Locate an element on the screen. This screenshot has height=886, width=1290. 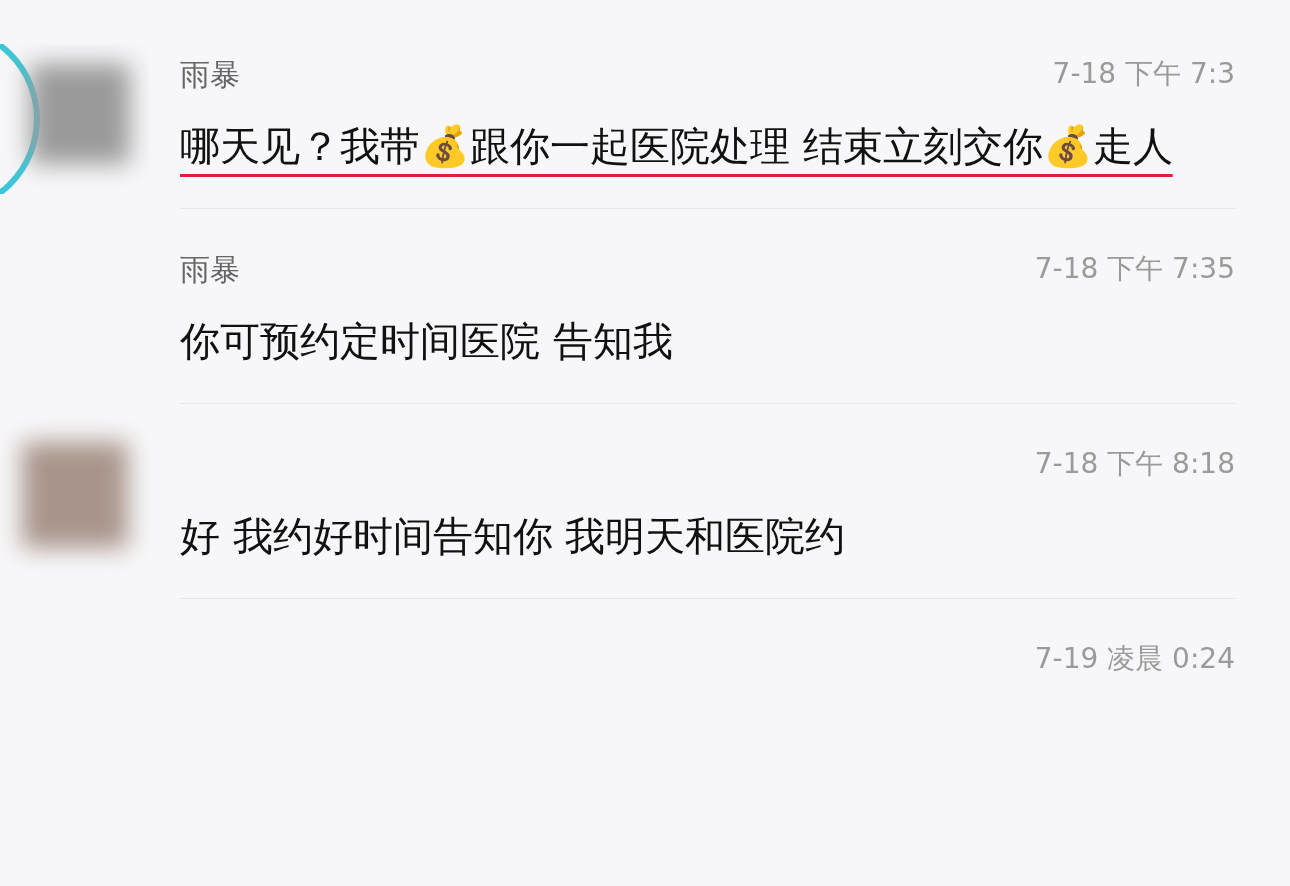
message-time: 7-18 下午 7:3 is located at coordinates (1143, 74).